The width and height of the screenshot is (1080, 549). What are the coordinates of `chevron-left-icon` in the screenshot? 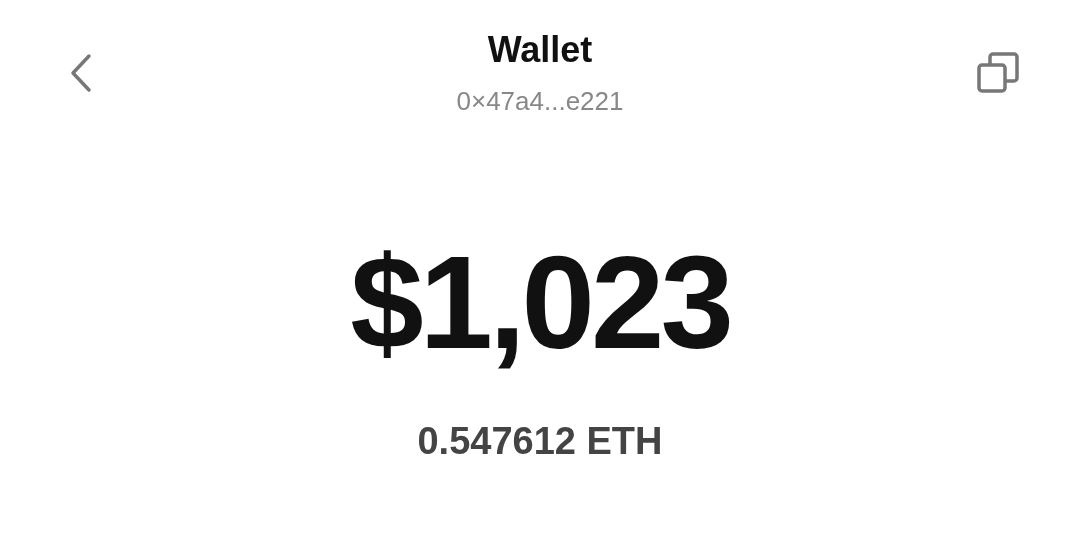 It's located at (81, 73).